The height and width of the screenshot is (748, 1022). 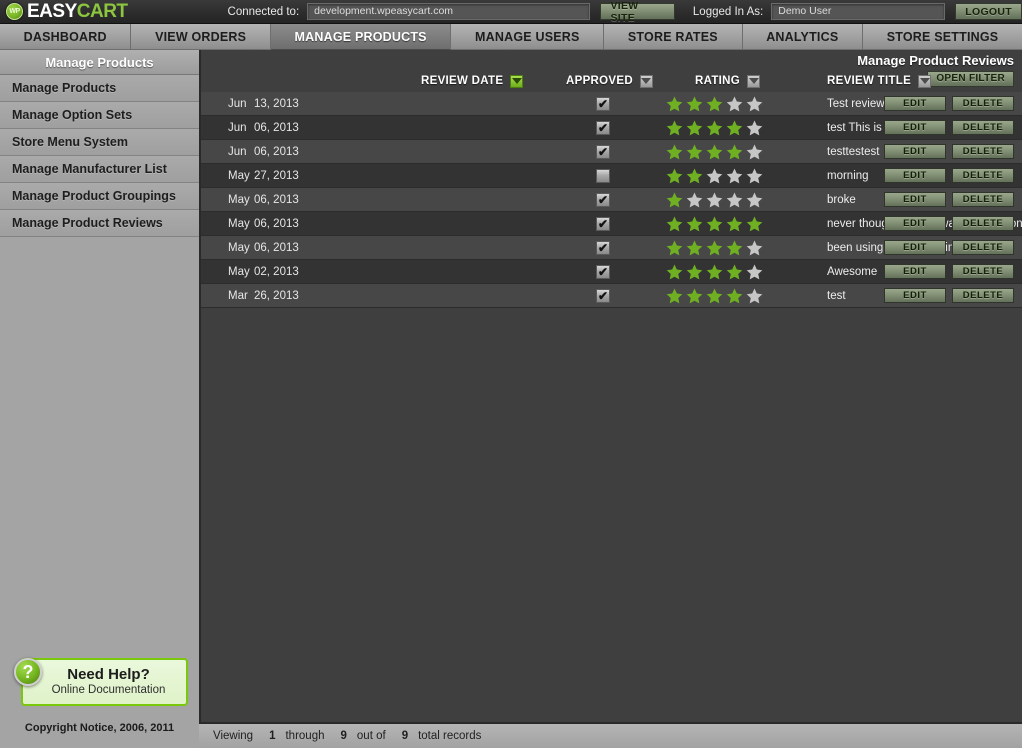 I want to click on table-row: May 06, 2013 ✔ broke EDIT DELETE, so click(x=611, y=200).